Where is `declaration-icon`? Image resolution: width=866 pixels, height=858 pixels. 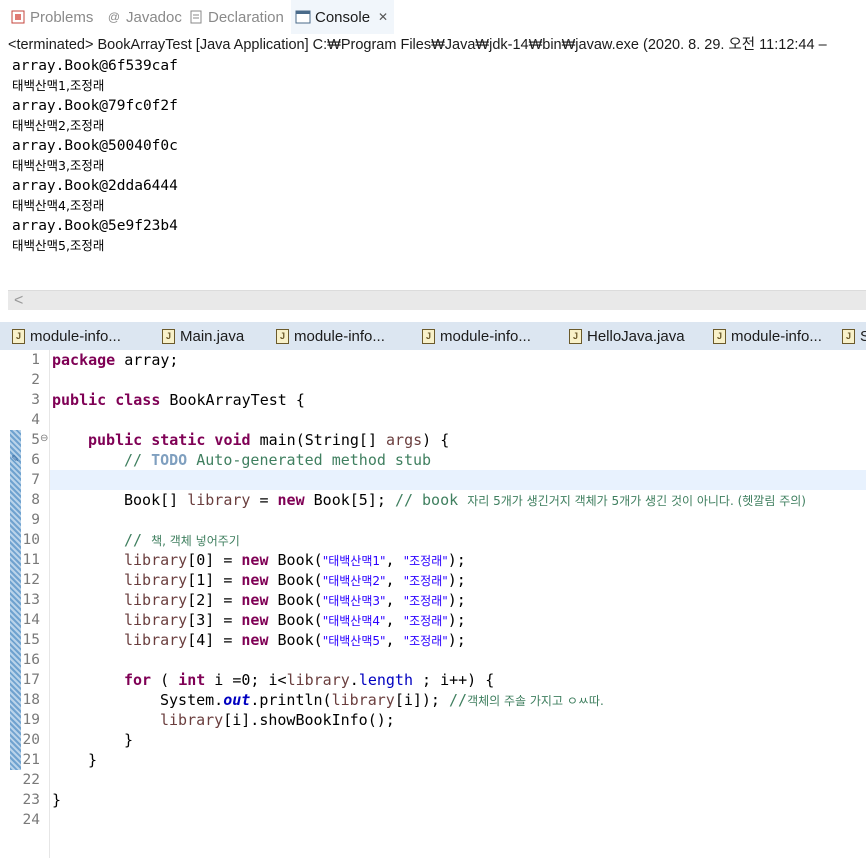 declaration-icon is located at coordinates (196, 17).